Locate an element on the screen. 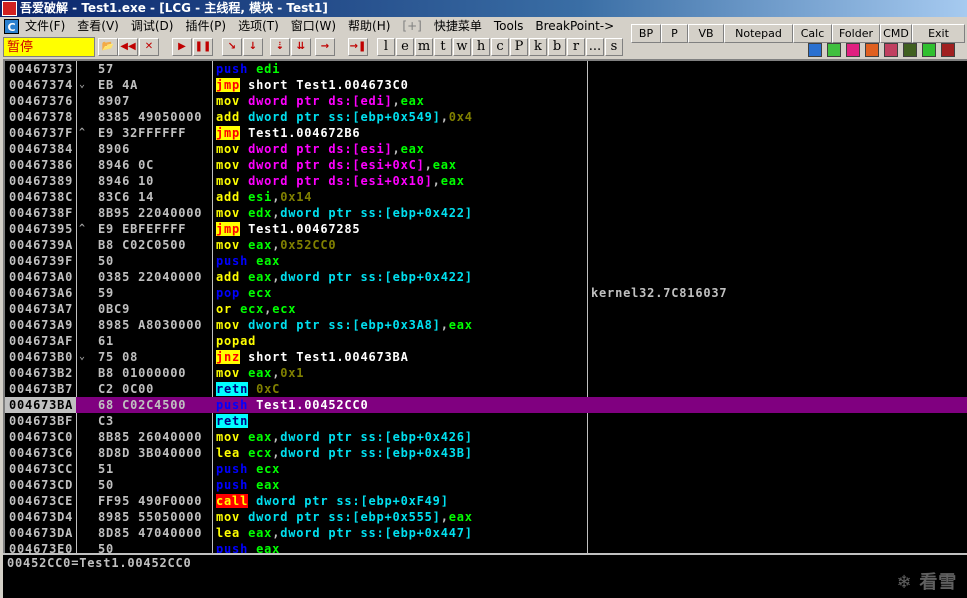  disasm-row: 0046738C 83C6 14 add esi,0x14 is located at coordinates (486, 197).